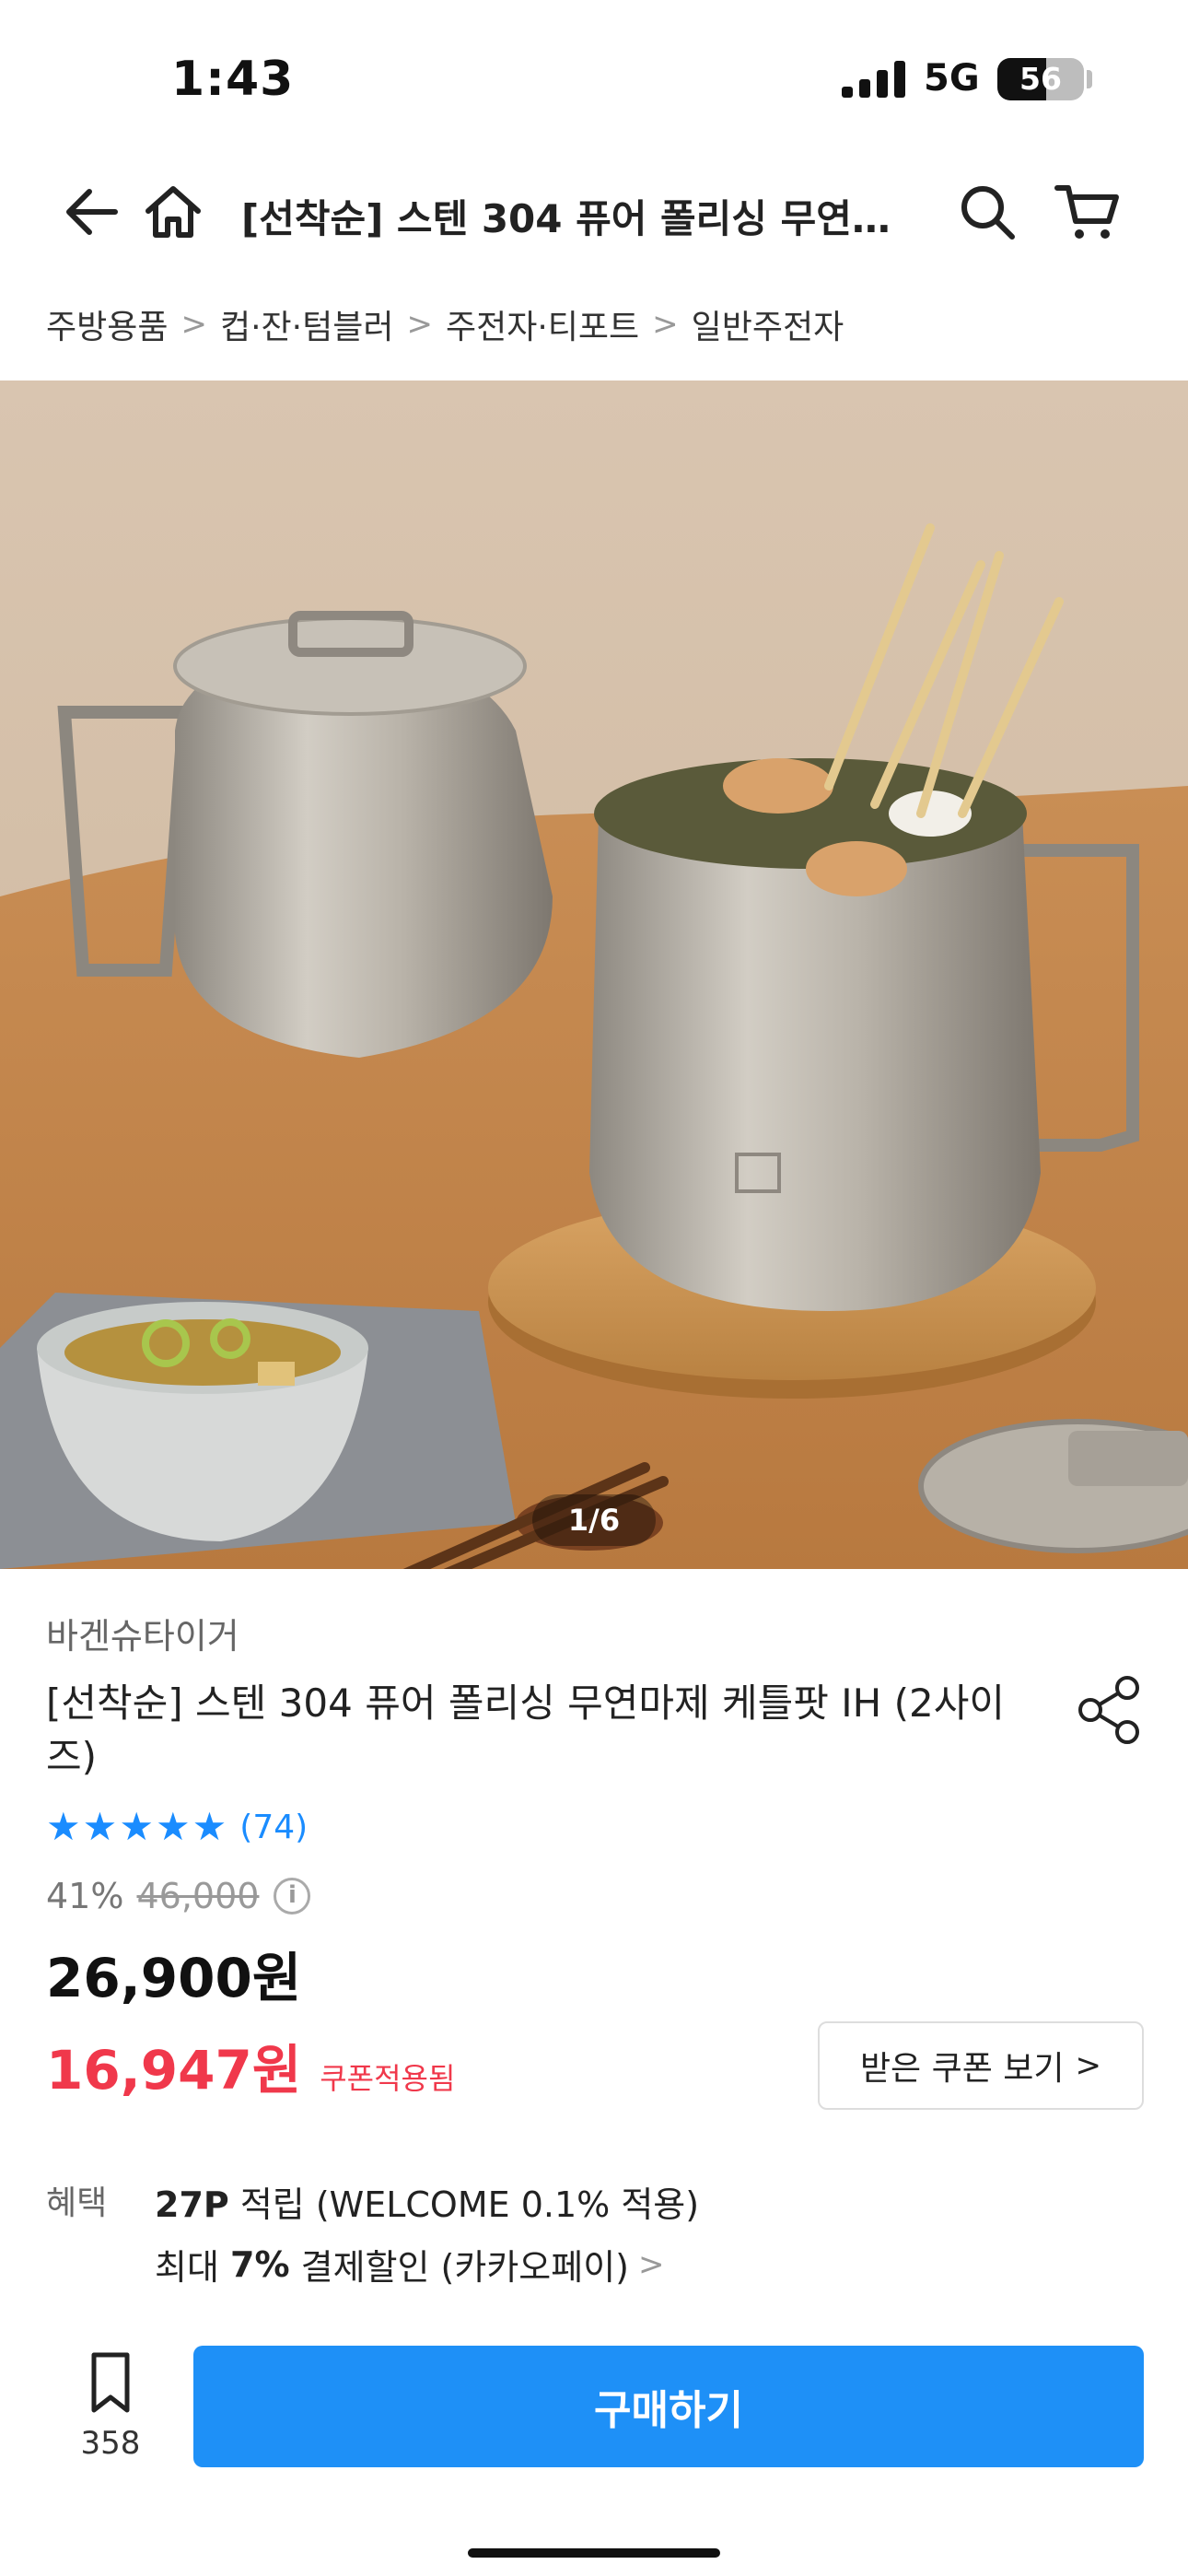 The height and width of the screenshot is (2576, 1188). I want to click on payment-discount-prefix: 최대, so click(187, 2267).